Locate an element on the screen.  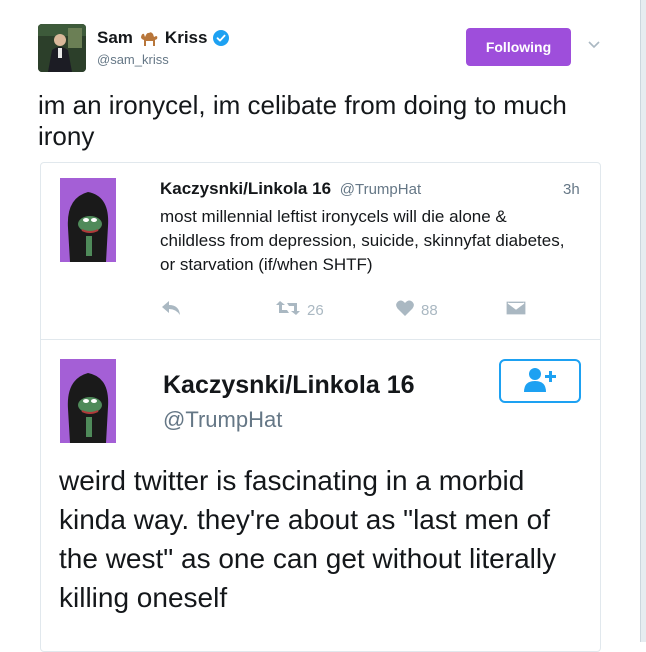
quoted-timestamp: 3h is located at coordinates (571, 189).